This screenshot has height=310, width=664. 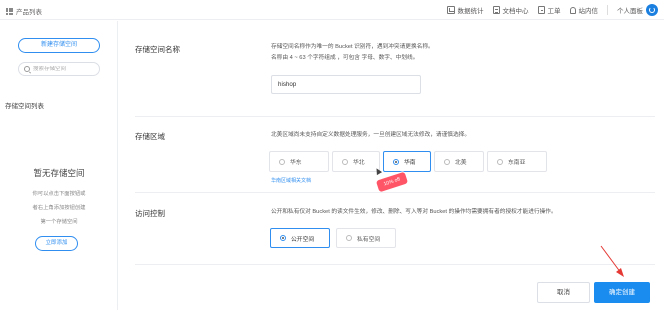 I want to click on nav-docs-label: 文档中心, so click(x=515, y=11).